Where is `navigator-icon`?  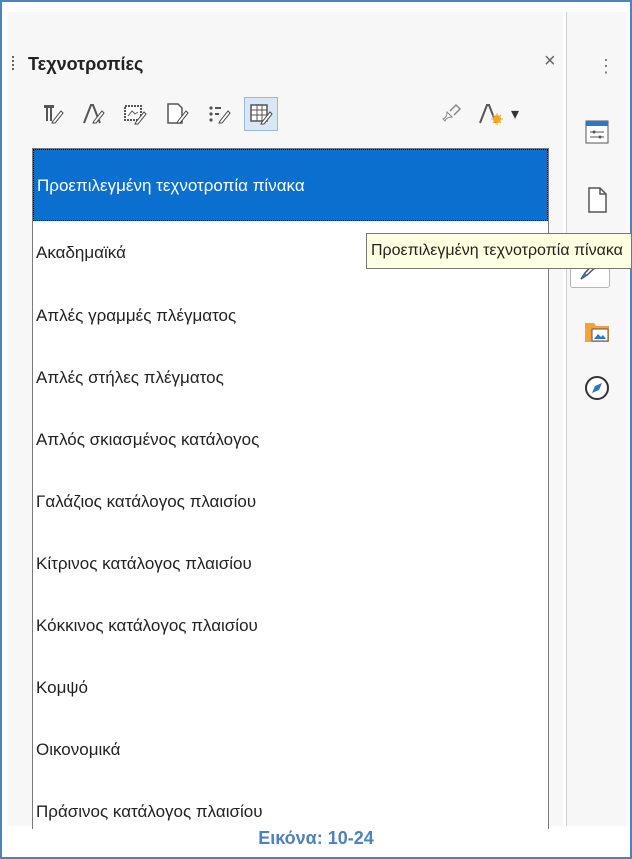 navigator-icon is located at coordinates (597, 388).